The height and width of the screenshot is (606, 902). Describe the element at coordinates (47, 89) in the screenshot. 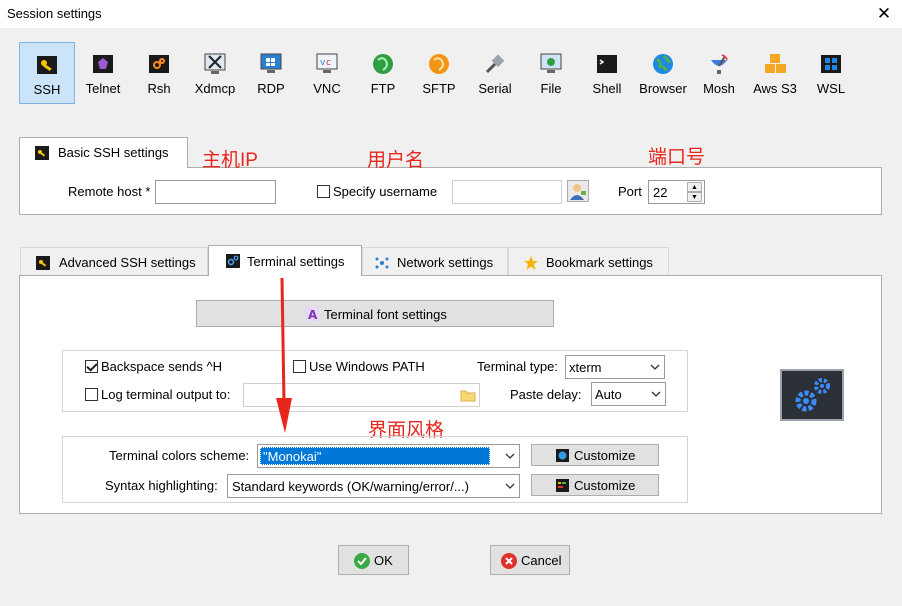

I see `toolbar-label: SSH` at that location.